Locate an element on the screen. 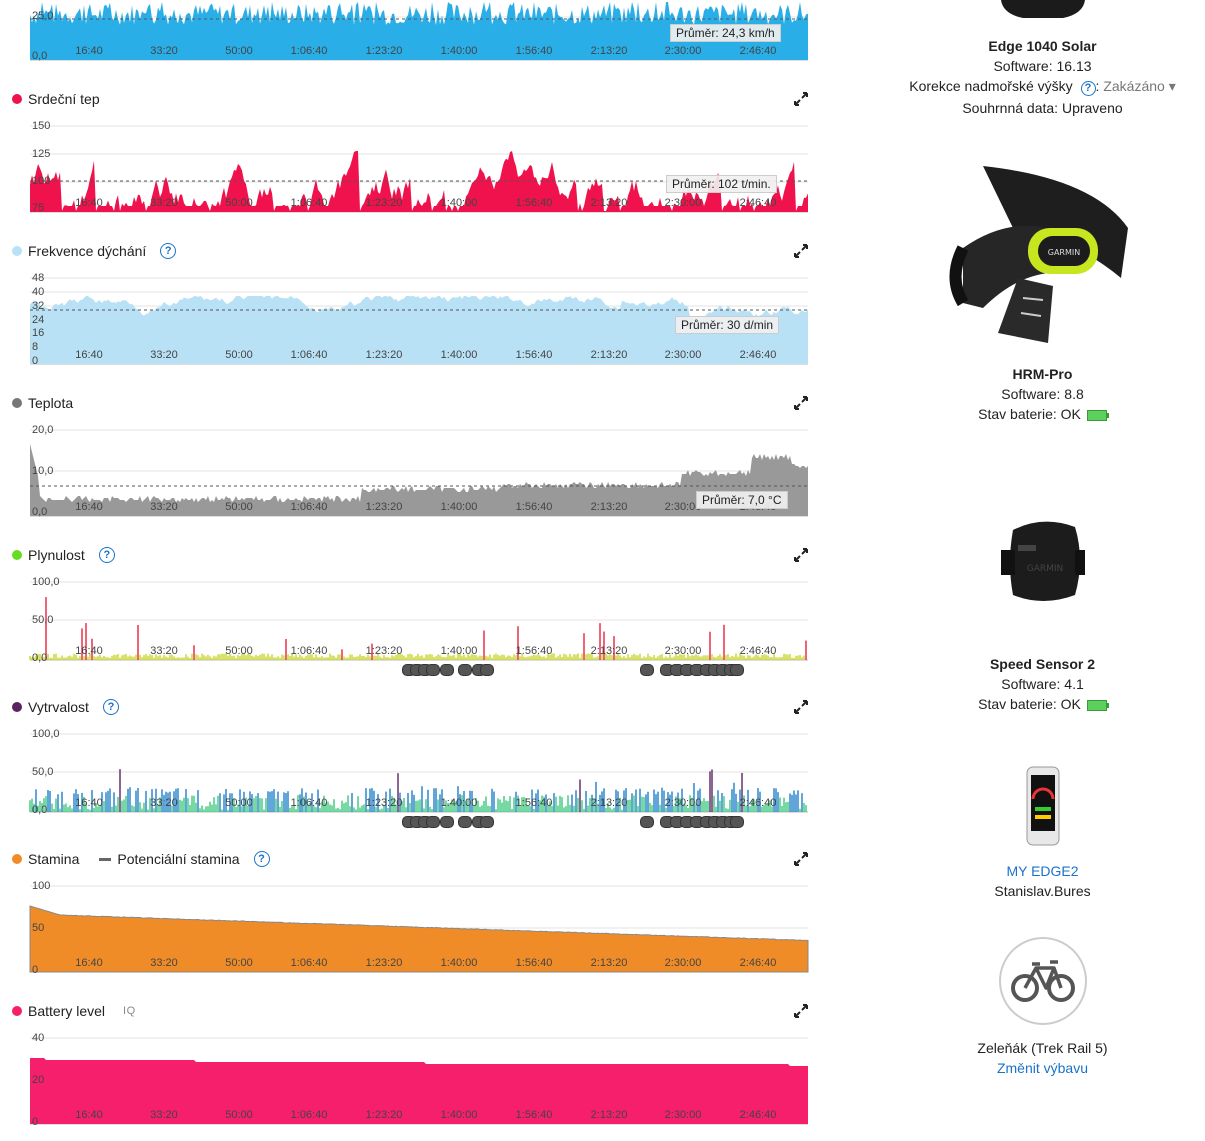 The height and width of the screenshot is (1141, 1205). altitude-correction-row: Korekce nadmořské výšky ?: Zakázáno ▾ is located at coordinates (1042, 87).